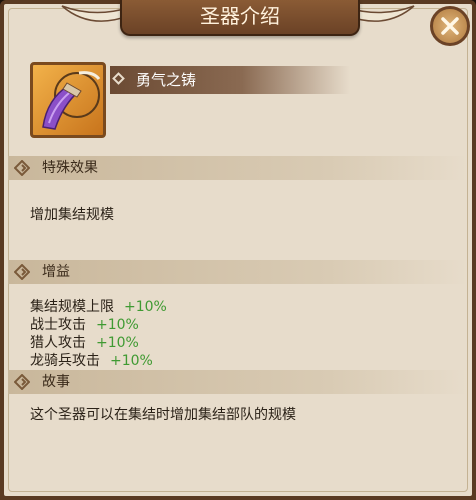 This screenshot has width=476, height=500. I want to click on special-effect-text: 增加集结规模, so click(72, 215).